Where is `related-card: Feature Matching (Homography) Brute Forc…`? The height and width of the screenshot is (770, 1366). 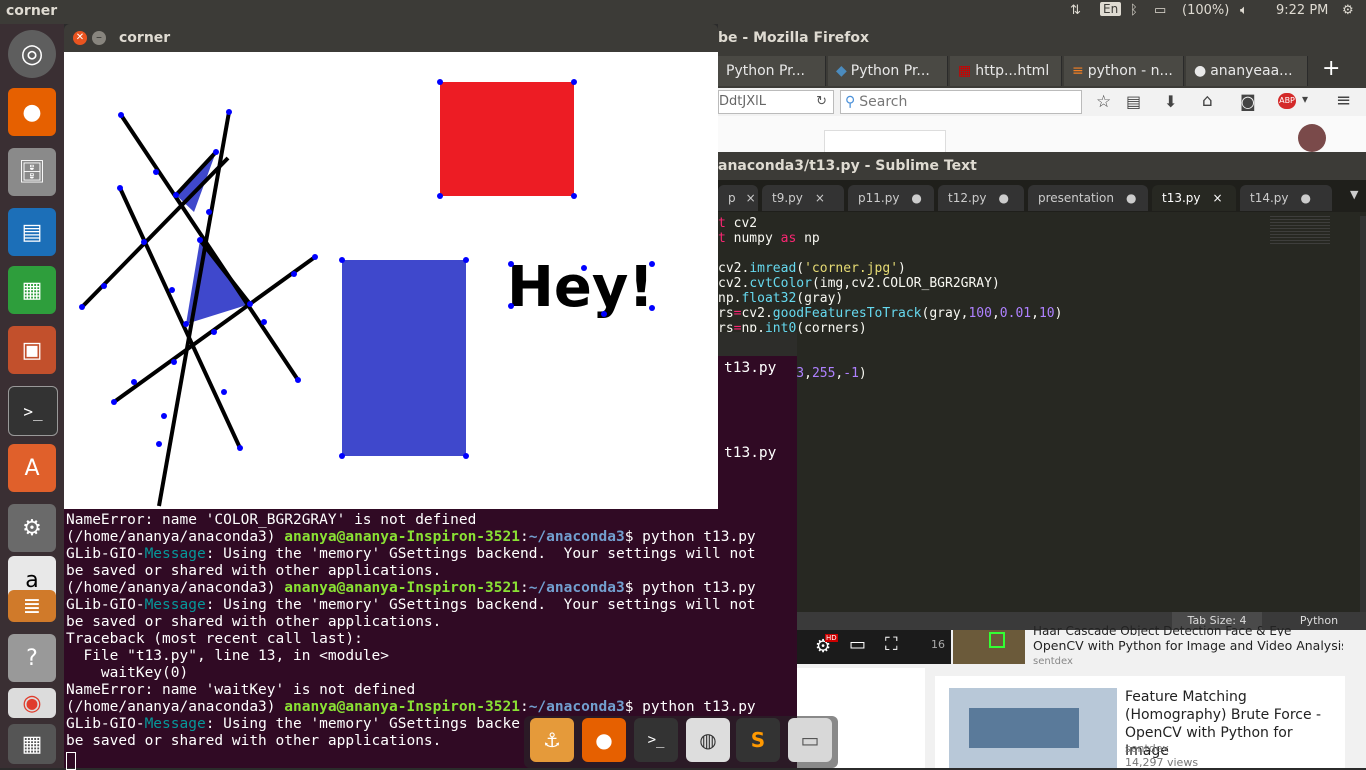 related-card: Feature Matching (Homography) Brute Forc… is located at coordinates (1140, 722).